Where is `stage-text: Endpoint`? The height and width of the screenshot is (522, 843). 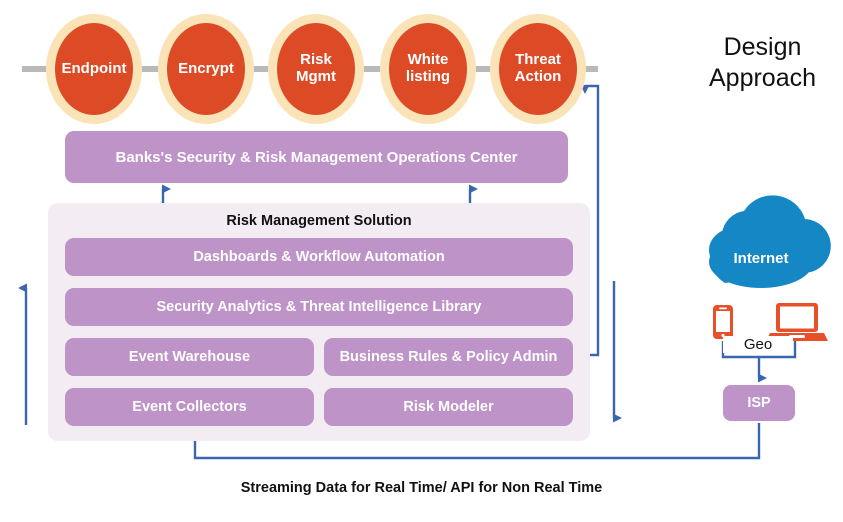
stage-text: Endpoint is located at coordinates (94, 68).